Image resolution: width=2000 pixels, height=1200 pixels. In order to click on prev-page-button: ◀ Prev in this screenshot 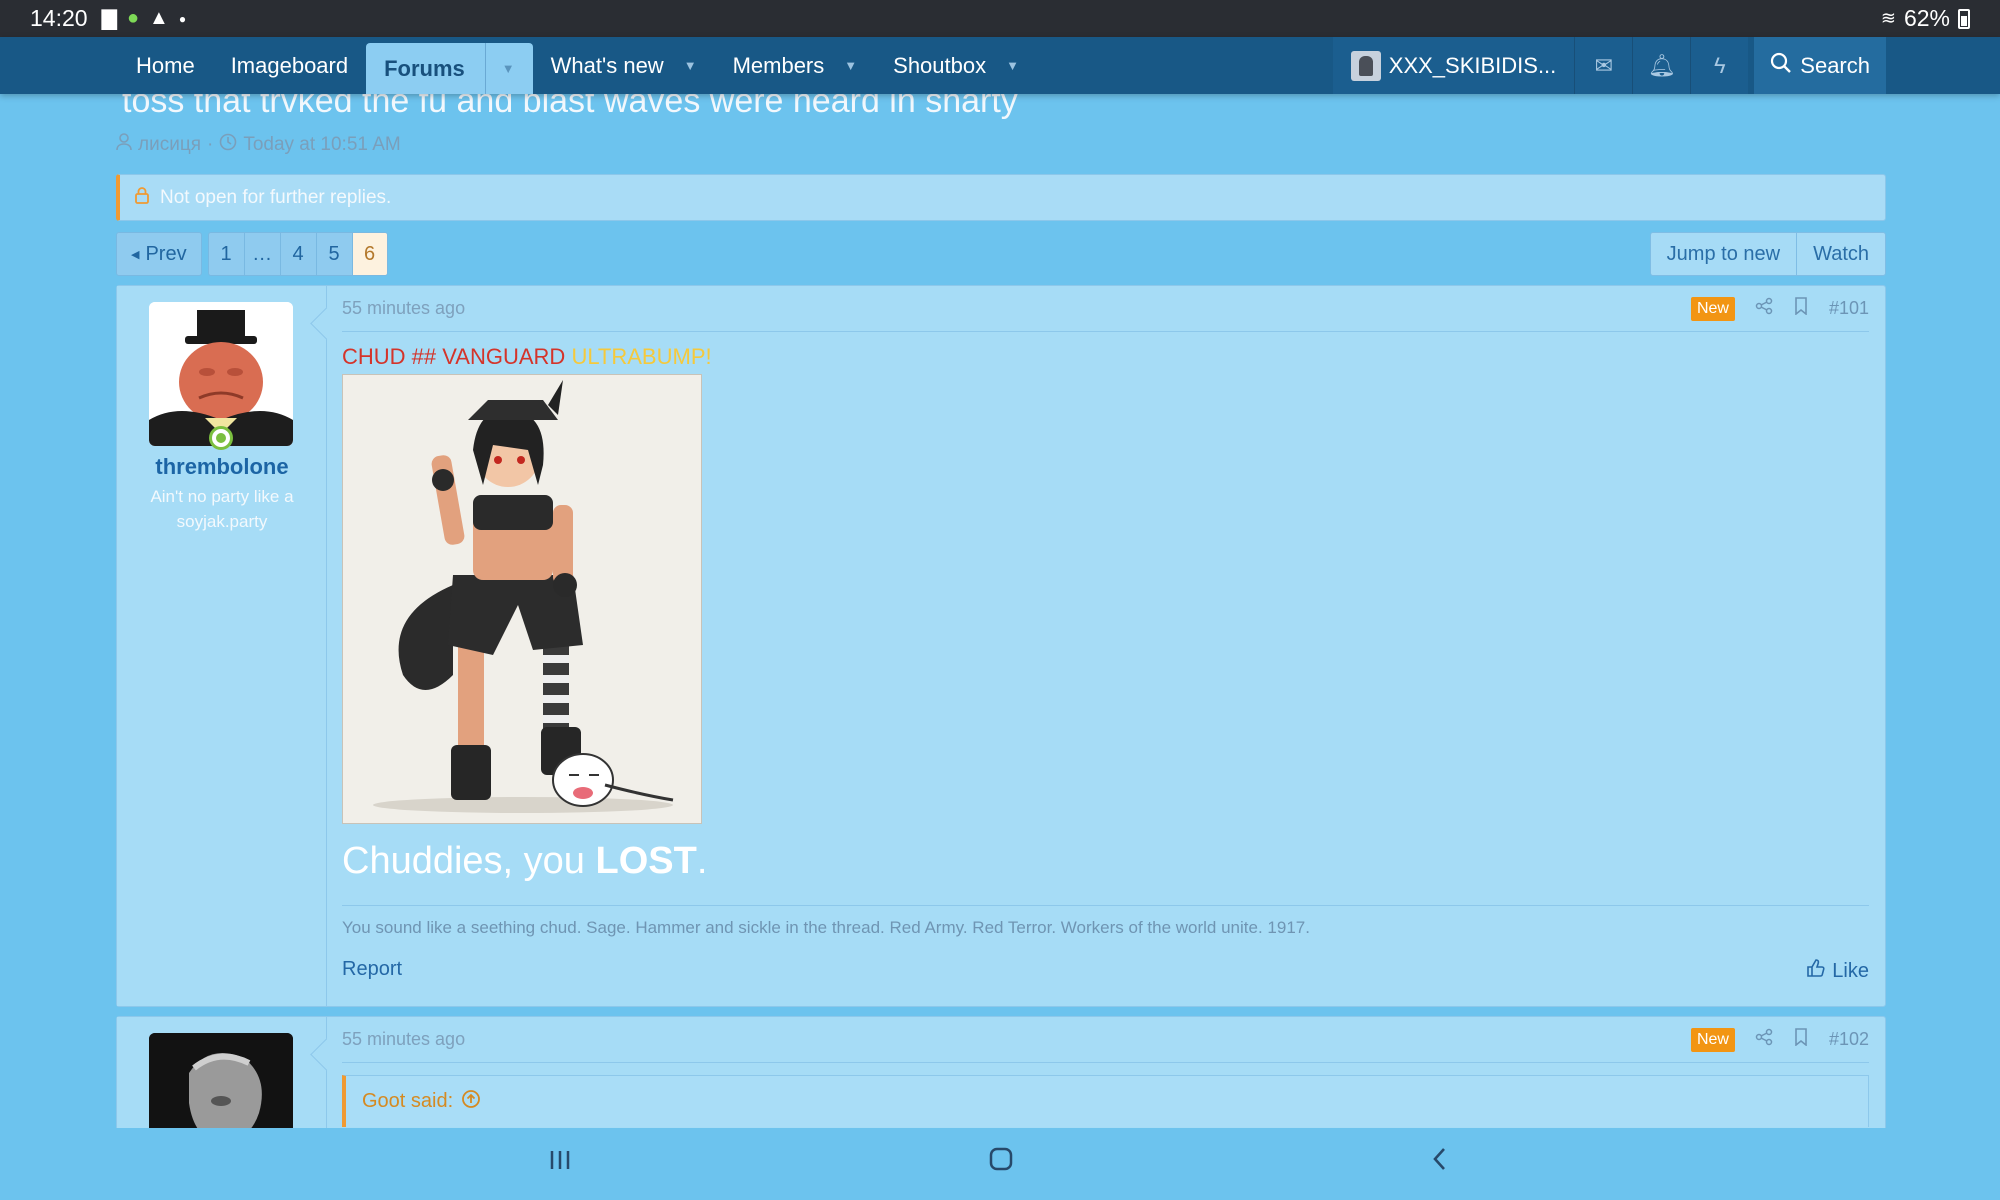, I will do `click(159, 254)`.